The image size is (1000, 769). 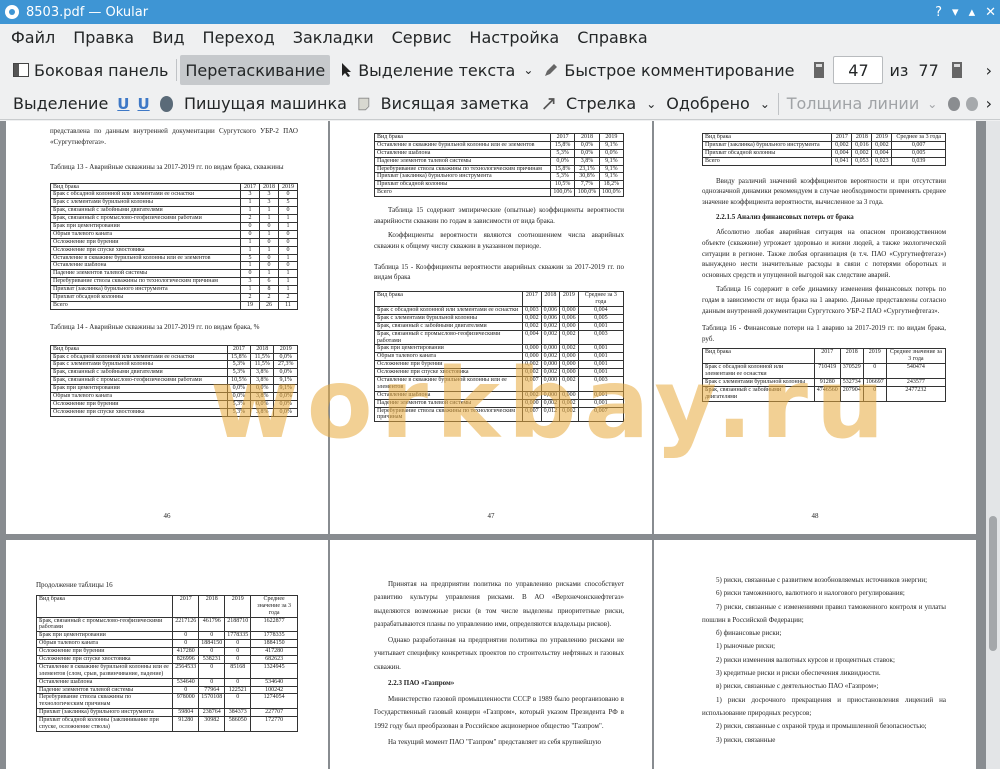 I want to click on table-cell: 1884150, so click(x=212, y=644).